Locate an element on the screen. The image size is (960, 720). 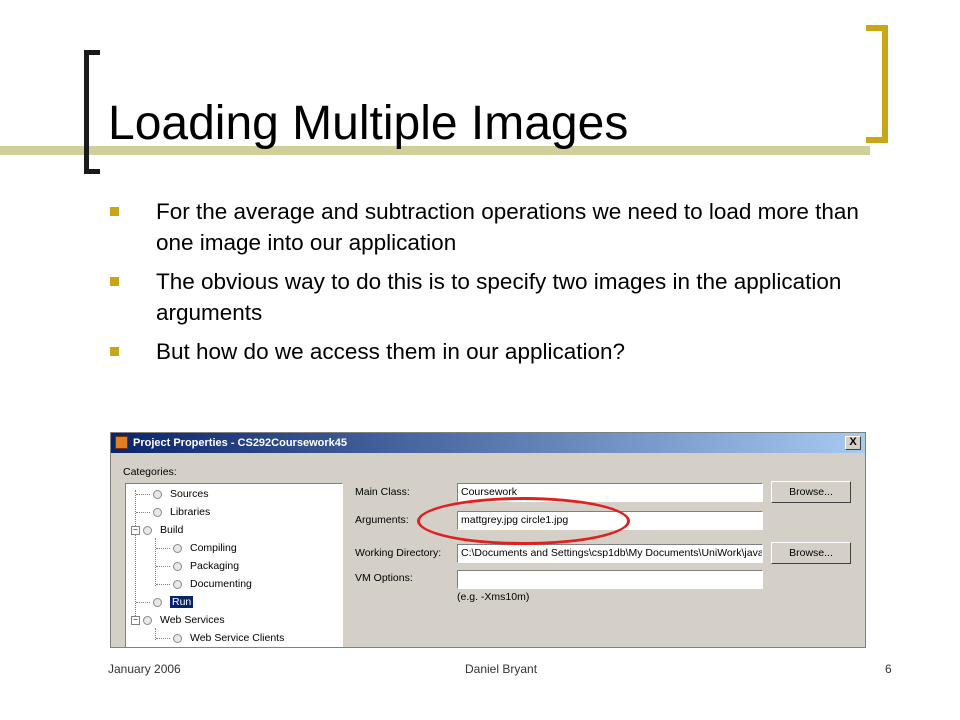
tree-item-web-service-clients: Web Service Clients is located at coordinates (220, 638).